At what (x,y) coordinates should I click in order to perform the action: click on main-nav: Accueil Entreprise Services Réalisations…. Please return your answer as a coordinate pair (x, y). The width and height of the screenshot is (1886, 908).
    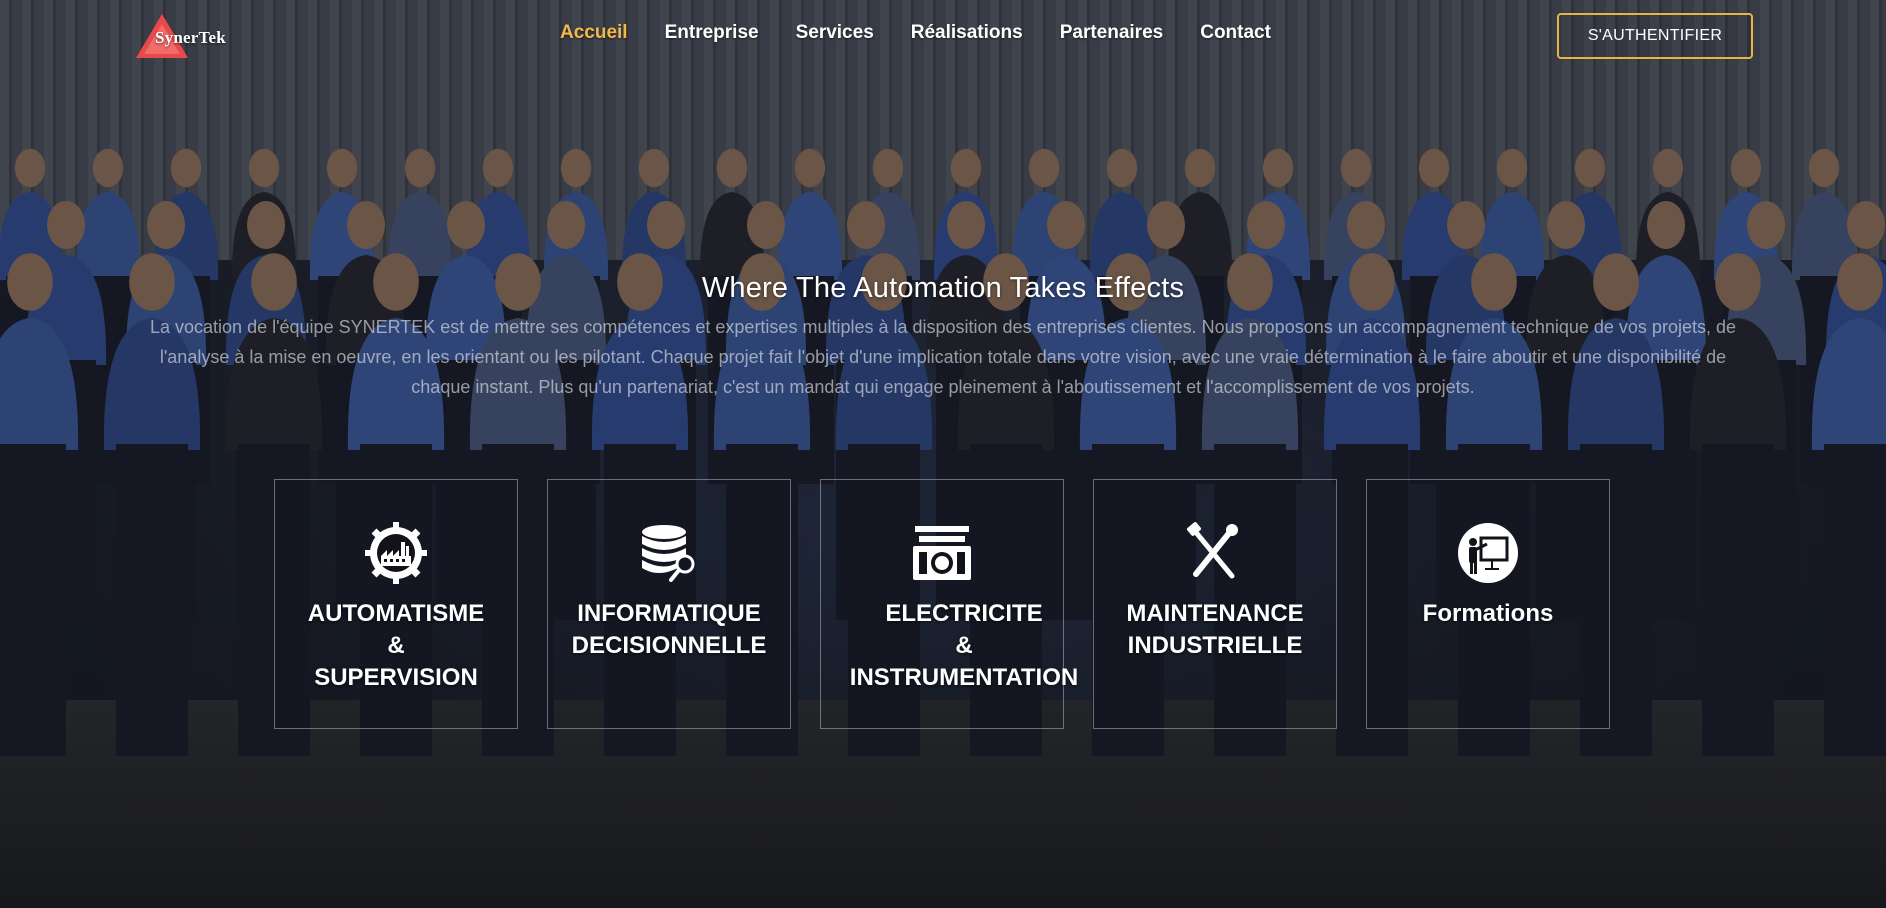
    Looking at the image, I should click on (915, 33).